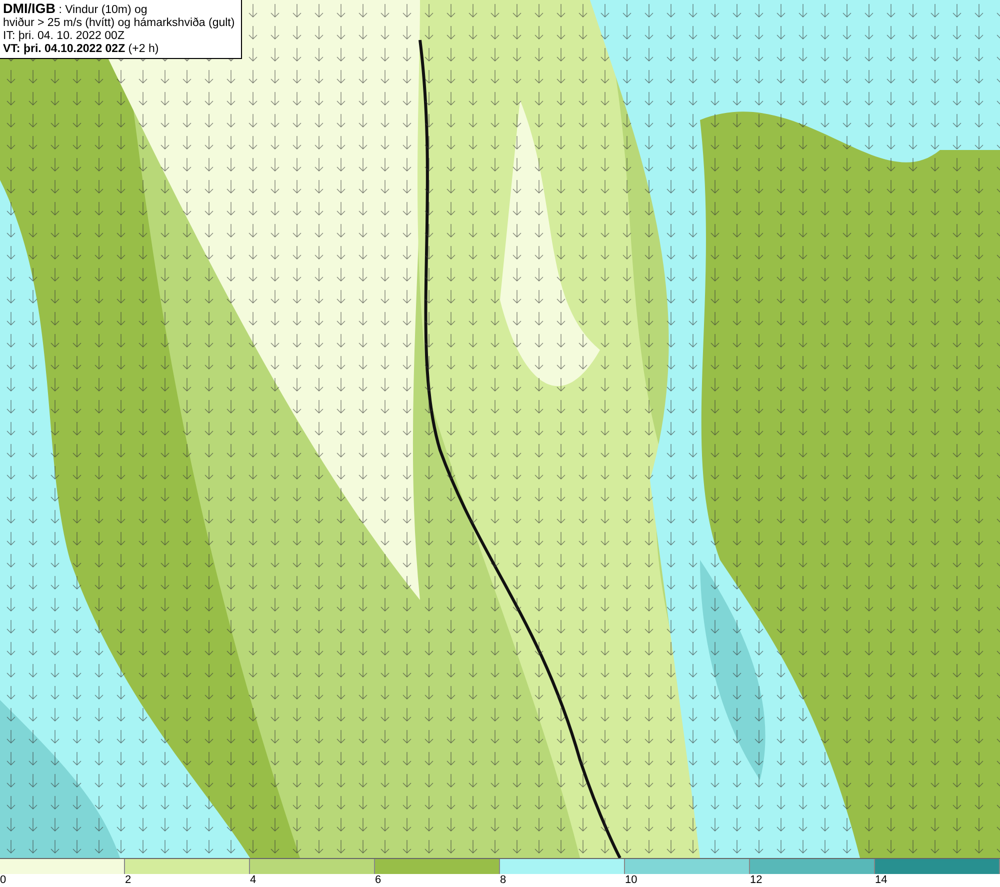  I want to click on title-line: VT: þri. 04.10.2022 02Z (+2 h), so click(81, 49).